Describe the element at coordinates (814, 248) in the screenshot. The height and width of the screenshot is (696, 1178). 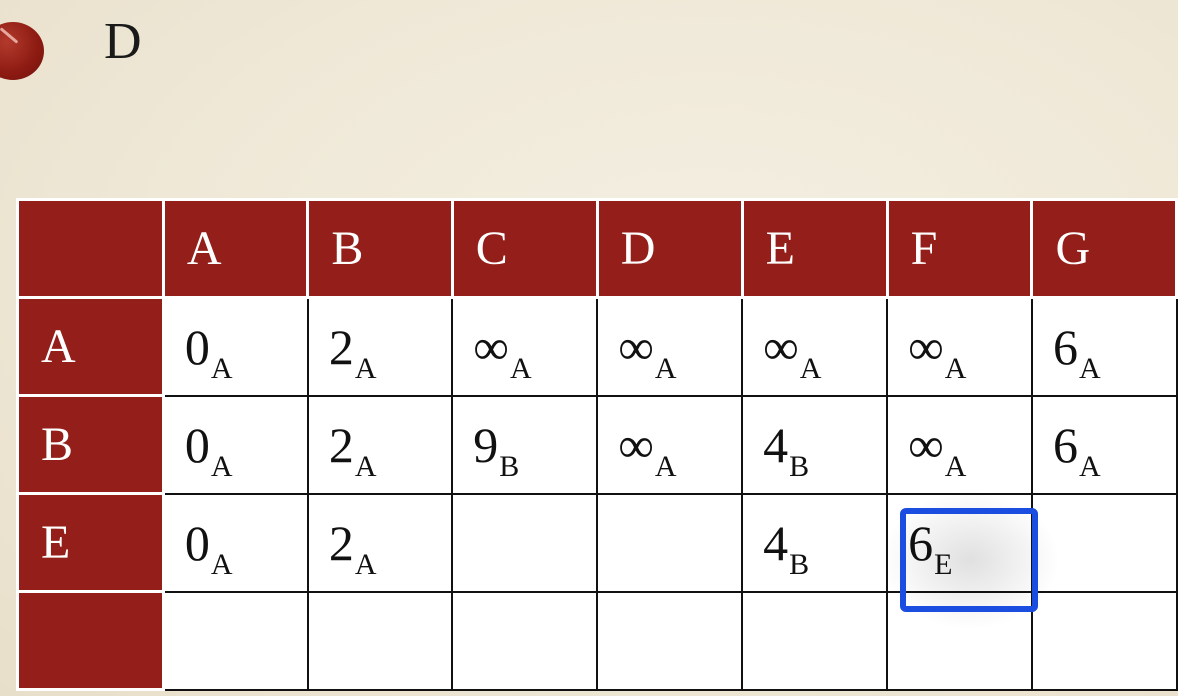
I see `column-header: E` at that location.